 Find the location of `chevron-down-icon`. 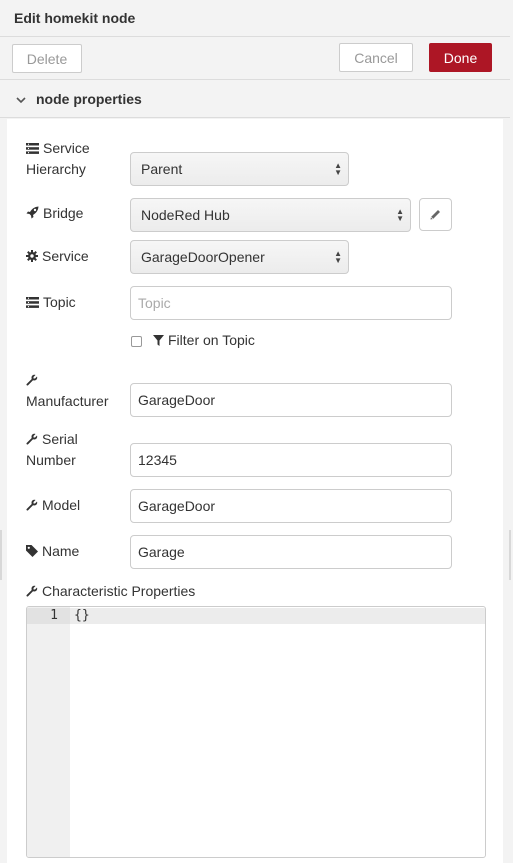

chevron-down-icon is located at coordinates (24, 99).